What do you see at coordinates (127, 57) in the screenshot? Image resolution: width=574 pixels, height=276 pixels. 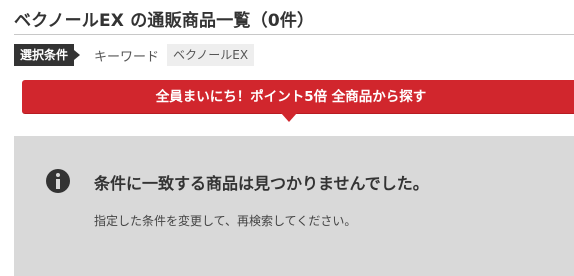 I see `condition-key-label: キーワード` at bounding box center [127, 57].